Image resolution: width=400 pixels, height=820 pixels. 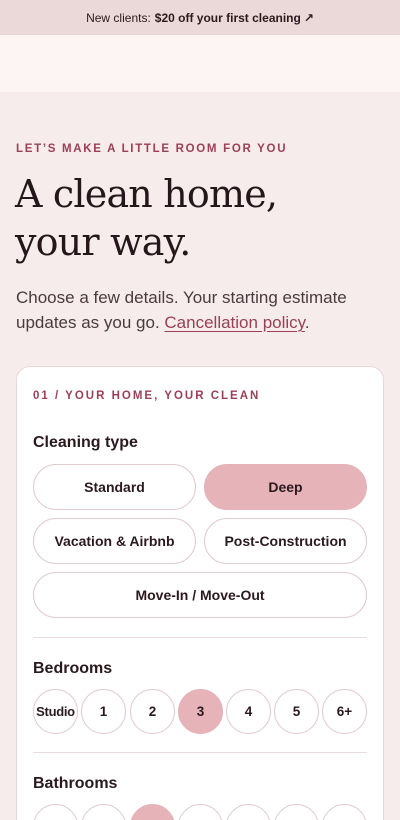 What do you see at coordinates (114, 487) in the screenshot?
I see `cleaning-type-standard: Standard` at bounding box center [114, 487].